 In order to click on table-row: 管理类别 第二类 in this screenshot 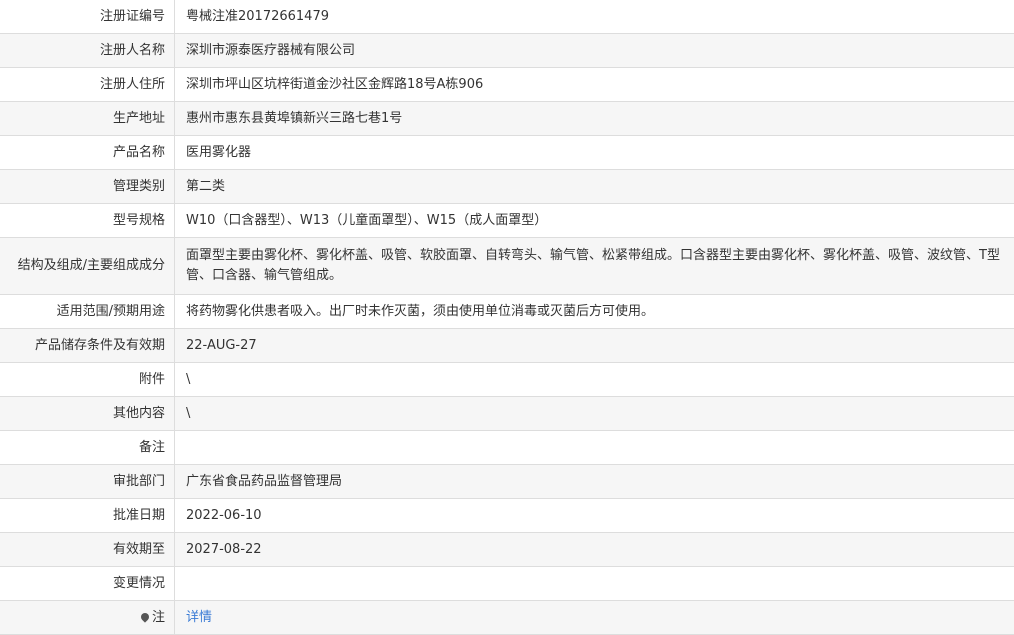, I will do `click(507, 187)`.